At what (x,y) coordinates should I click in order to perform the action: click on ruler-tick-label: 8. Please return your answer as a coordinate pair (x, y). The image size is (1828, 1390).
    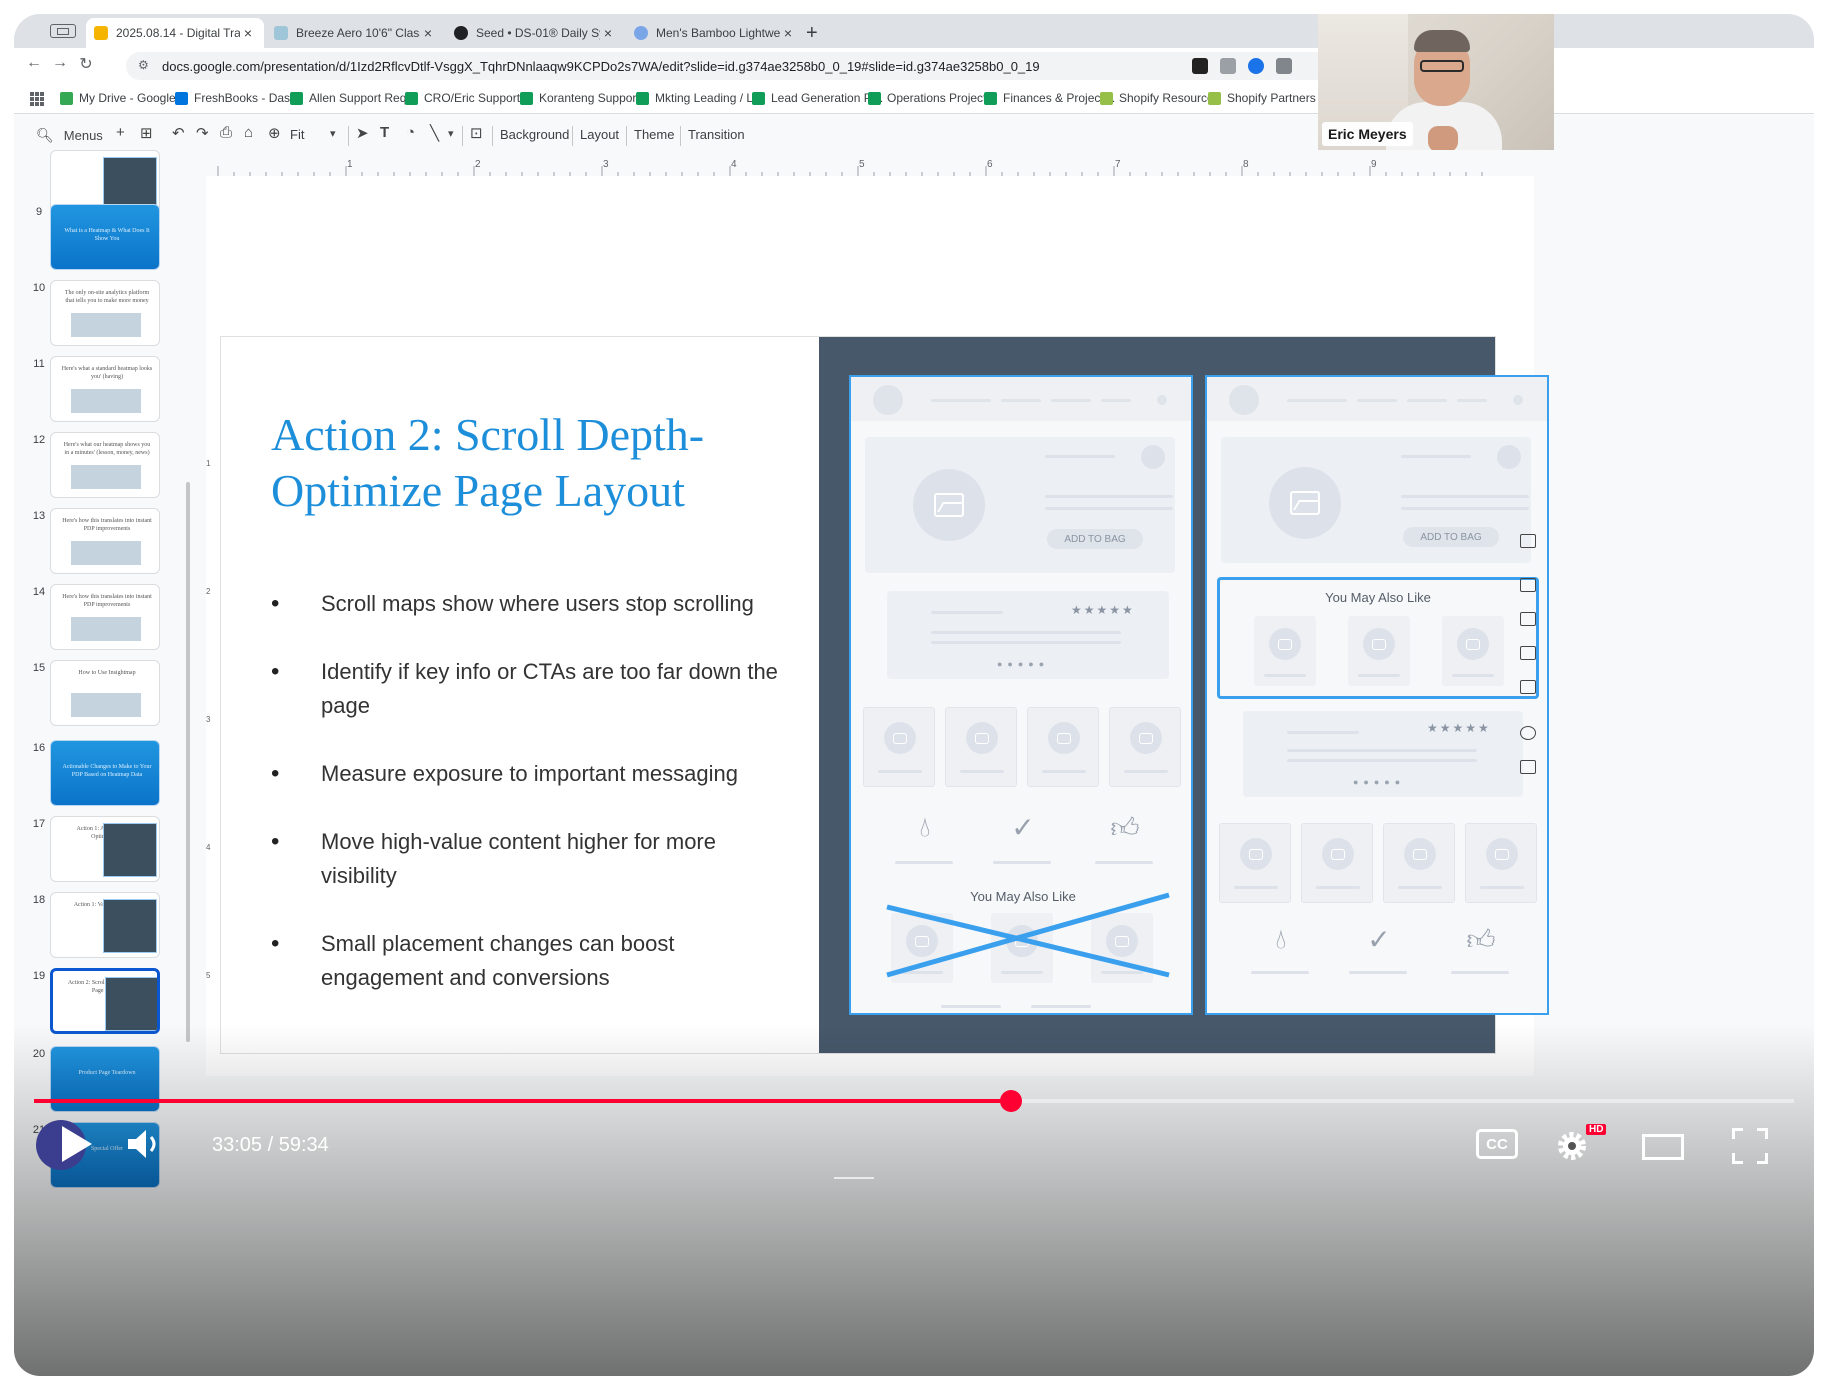
    Looking at the image, I should click on (1246, 164).